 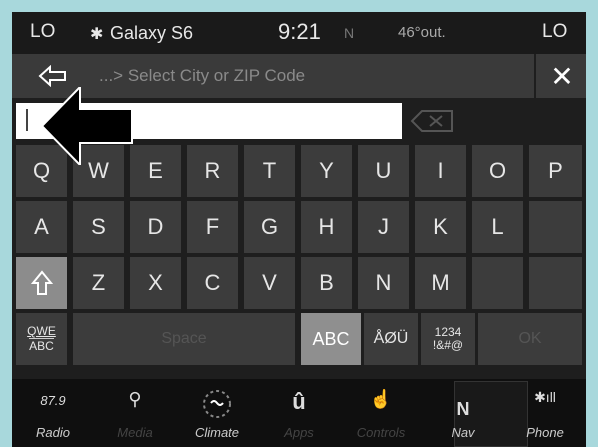 I want to click on ok-button: OK, so click(x=530, y=339).